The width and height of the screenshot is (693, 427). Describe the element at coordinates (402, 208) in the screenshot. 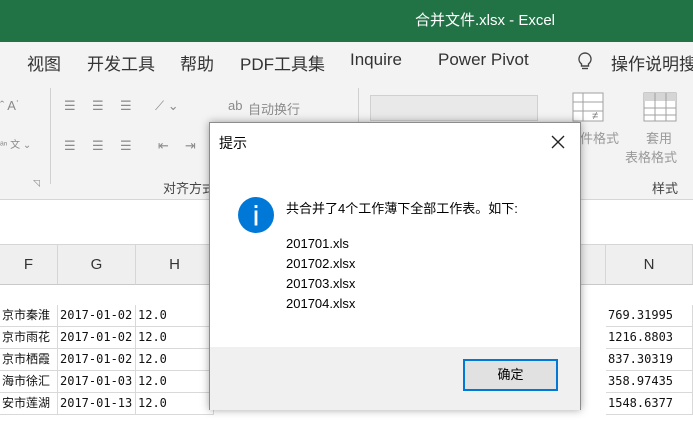

I see `dialog-message: 共合并了4个工作薄下全部工作表。如下:` at that location.